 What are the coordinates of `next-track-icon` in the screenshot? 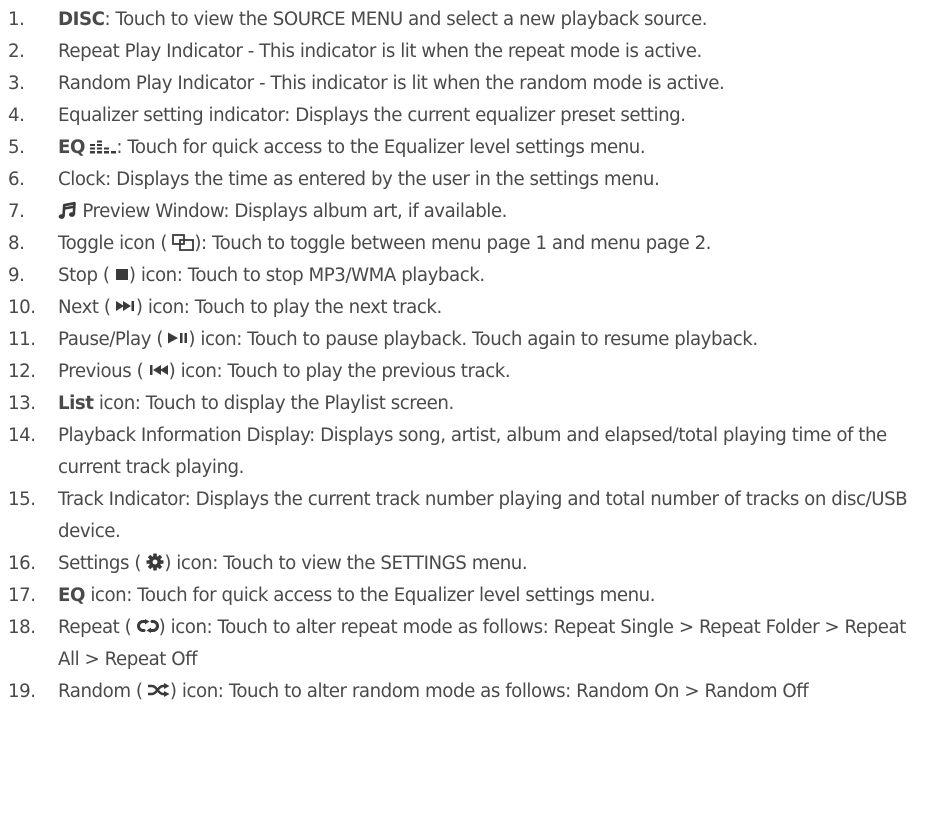 It's located at (125, 306).